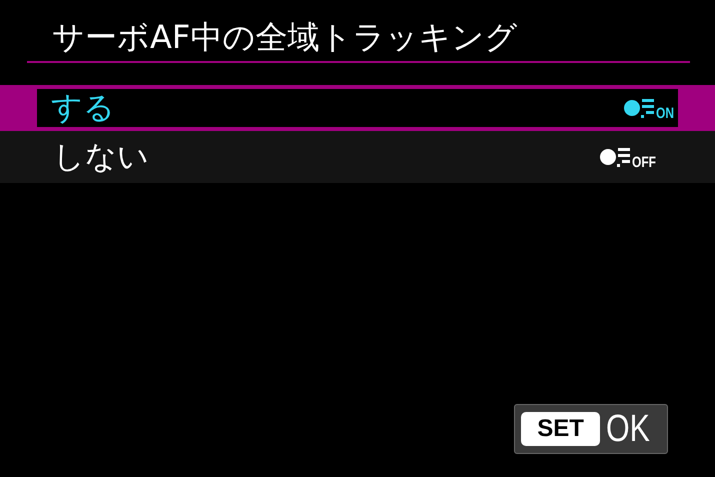  I want to click on ok-label: OK, so click(628, 429).